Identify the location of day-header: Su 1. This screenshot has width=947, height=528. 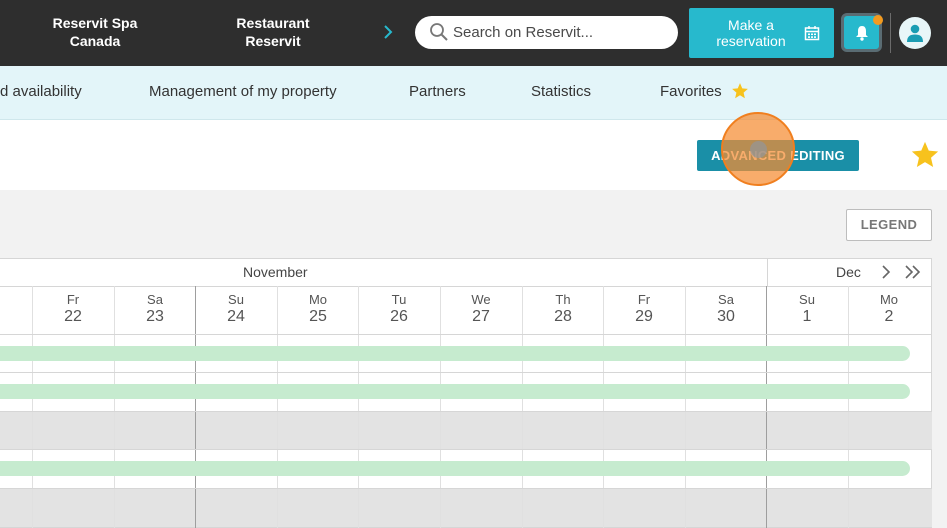
(807, 309).